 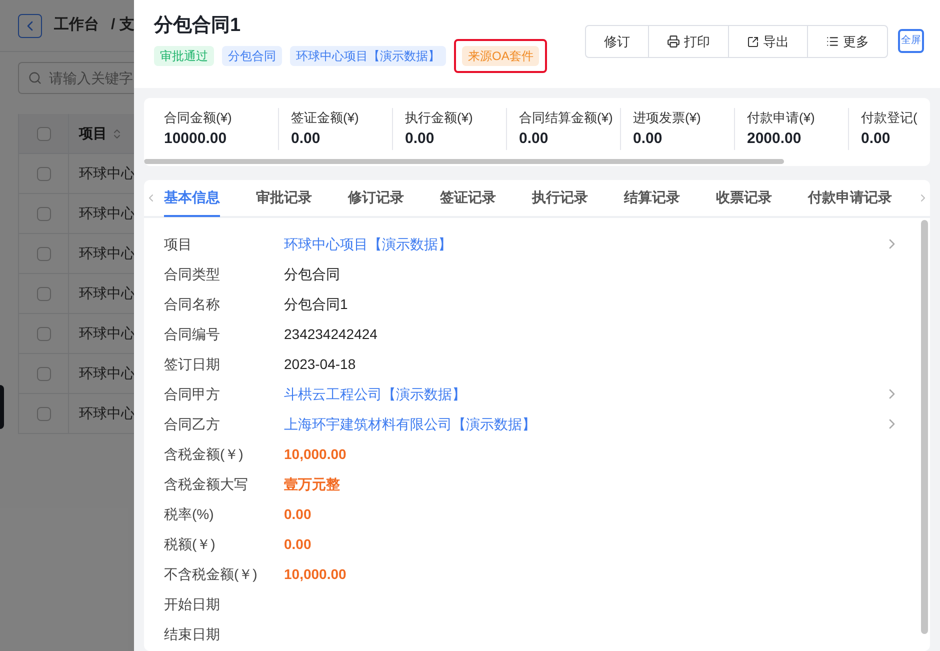 What do you see at coordinates (375, 394) in the screenshot?
I see `field-value: 斗栱云工程公司【演示数据】` at bounding box center [375, 394].